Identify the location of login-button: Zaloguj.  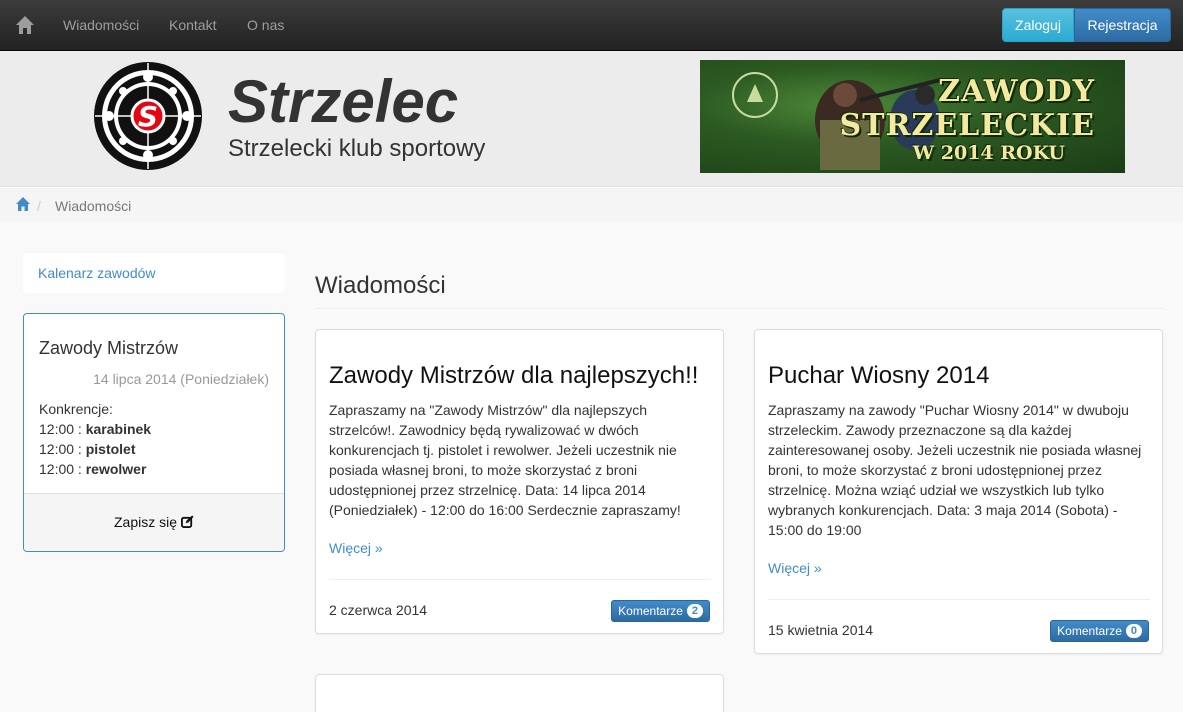
(1038, 25).